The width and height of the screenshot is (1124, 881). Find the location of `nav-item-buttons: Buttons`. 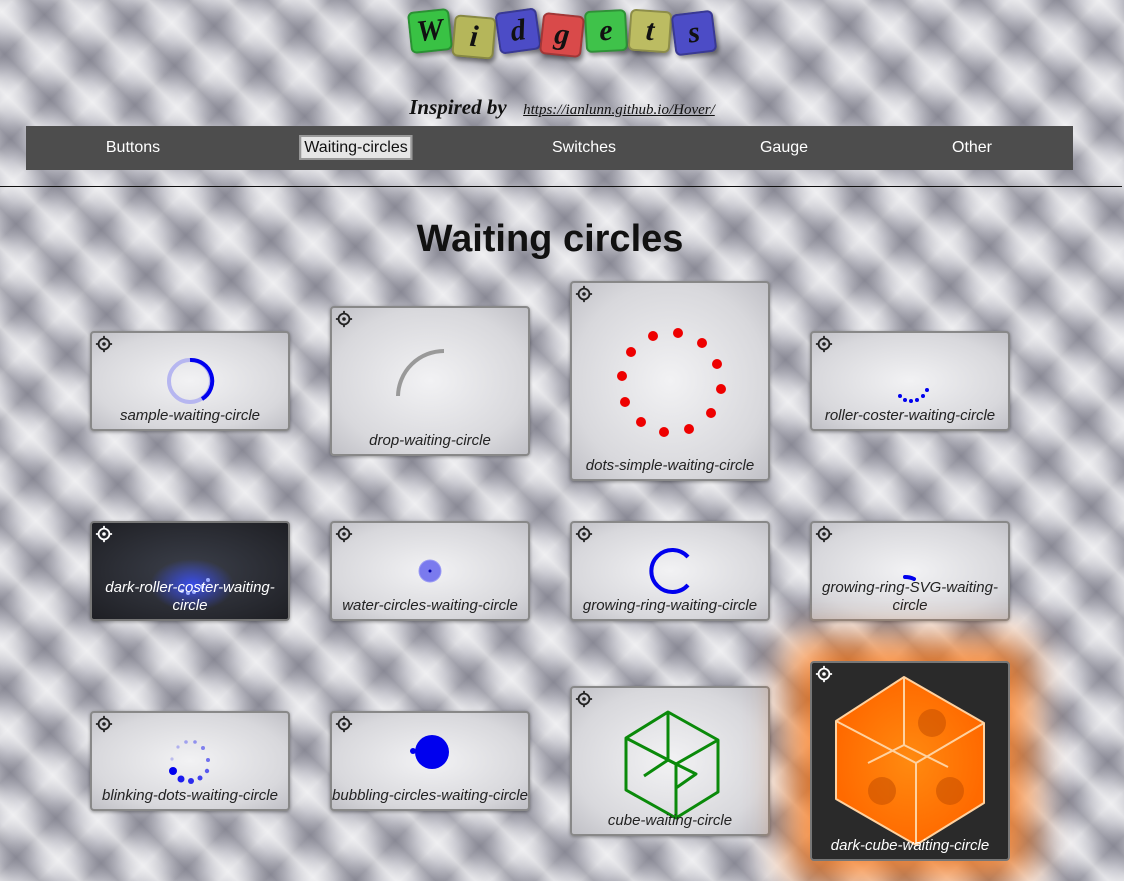

nav-item-buttons: Buttons is located at coordinates (133, 148).